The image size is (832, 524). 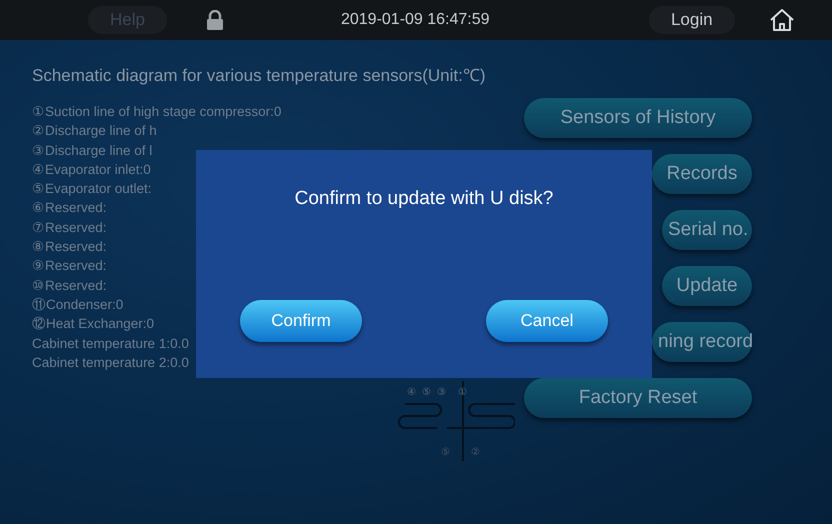 I want to click on sensor-reading: ⑩Reserved:, so click(x=70, y=285).